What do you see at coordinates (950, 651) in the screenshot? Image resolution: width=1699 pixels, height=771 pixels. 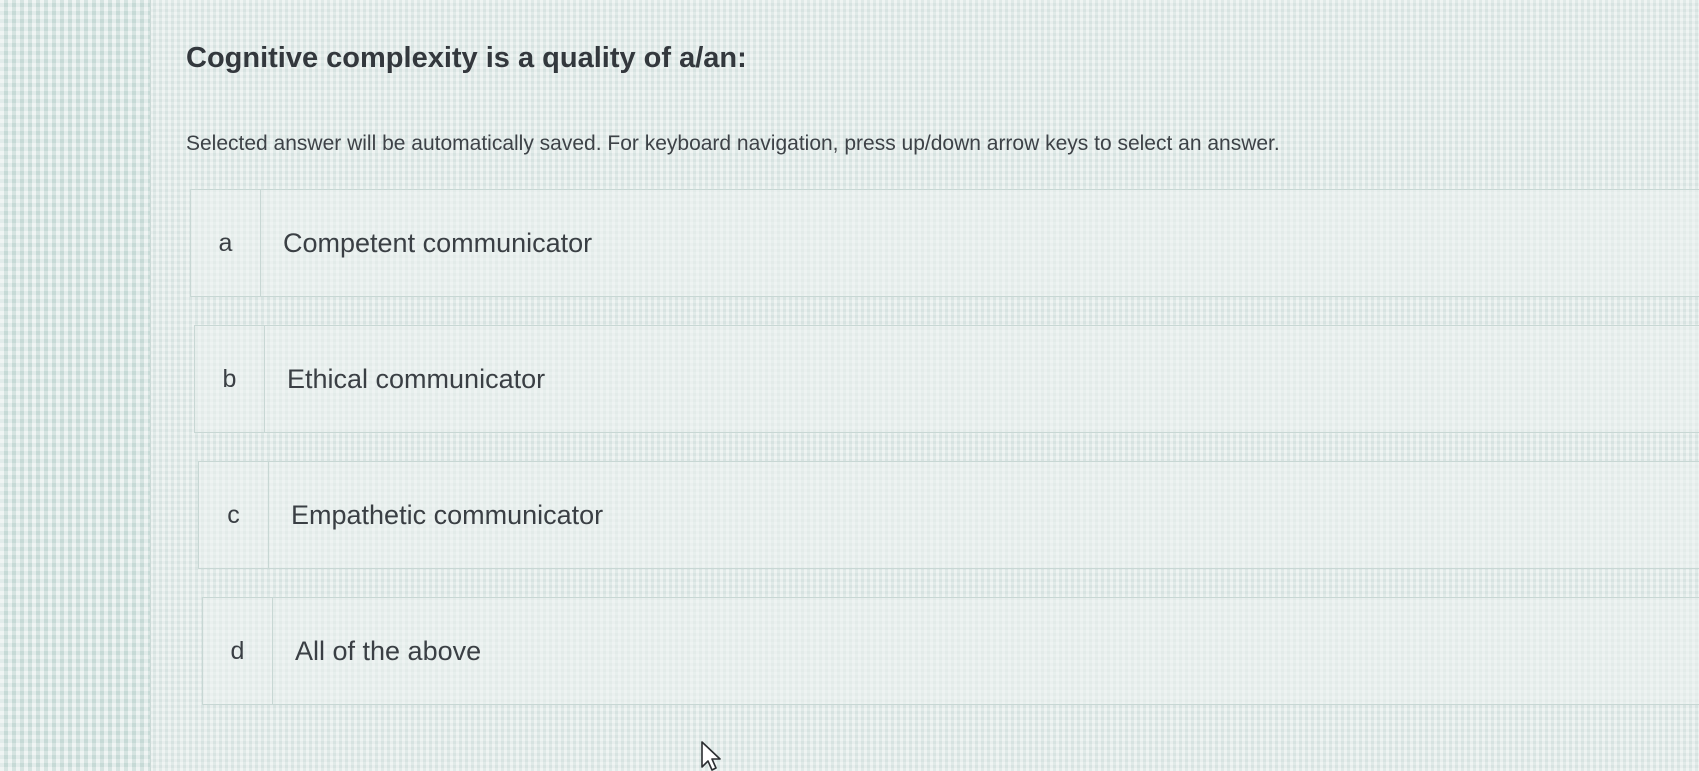 I see `answer-option-d: d All of the above` at bounding box center [950, 651].